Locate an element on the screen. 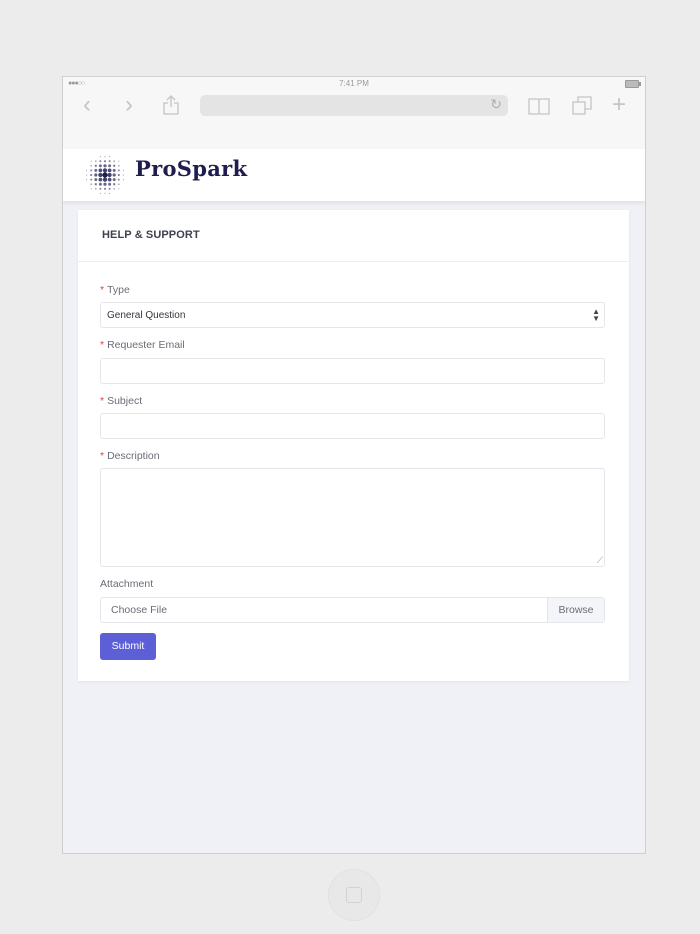 Image resolution: width=700 pixels, height=934 pixels. description-label-text: Description is located at coordinates (133, 456).